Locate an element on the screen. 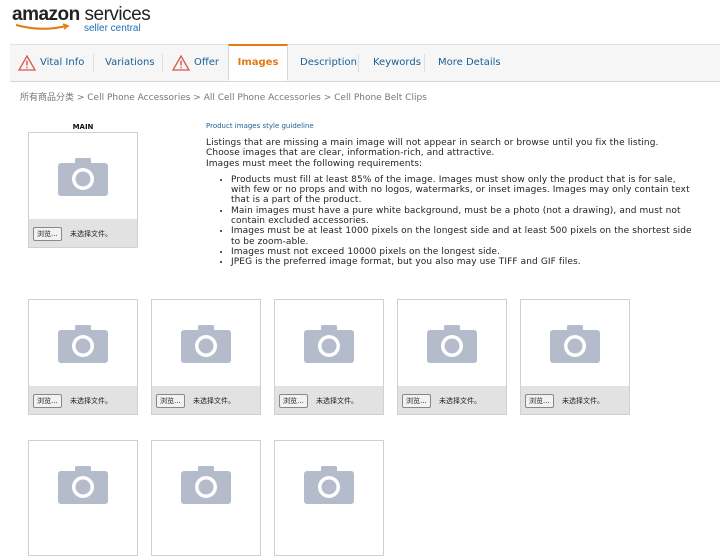 The image size is (720, 556). brand-subtitle: seller central is located at coordinates (112, 28).